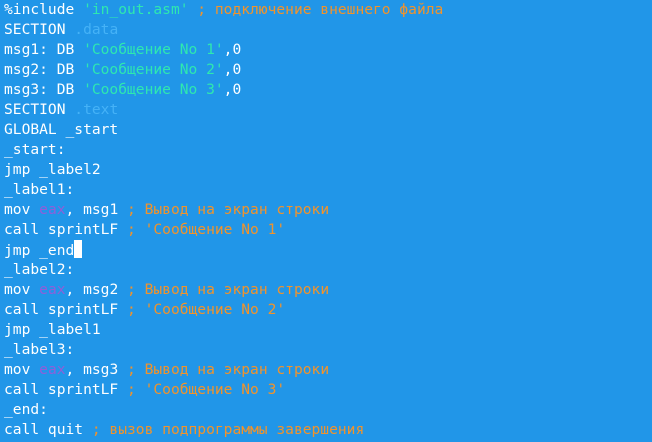 Image resolution: width=652 pixels, height=442 pixels. Describe the element at coordinates (61, 129) in the screenshot. I see `code-text: GLOBAL _start` at that location.